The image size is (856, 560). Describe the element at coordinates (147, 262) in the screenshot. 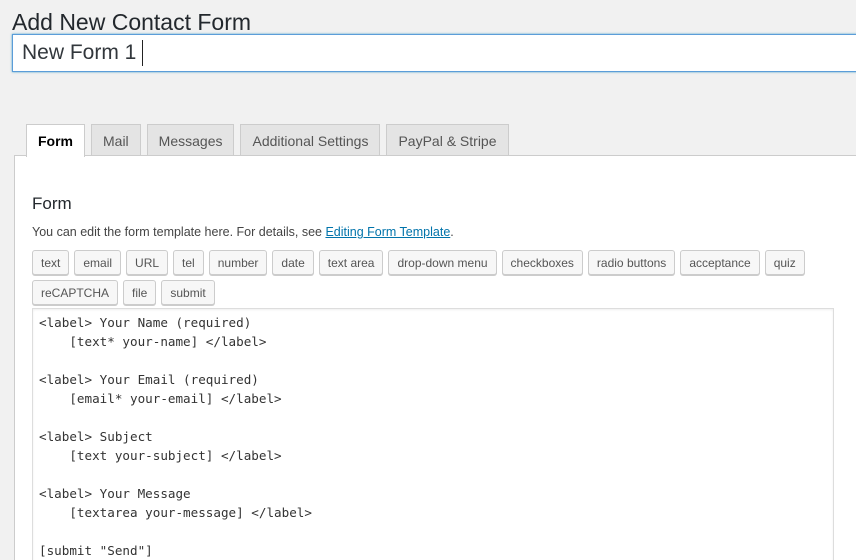

I see `tag-button-url: URL` at that location.